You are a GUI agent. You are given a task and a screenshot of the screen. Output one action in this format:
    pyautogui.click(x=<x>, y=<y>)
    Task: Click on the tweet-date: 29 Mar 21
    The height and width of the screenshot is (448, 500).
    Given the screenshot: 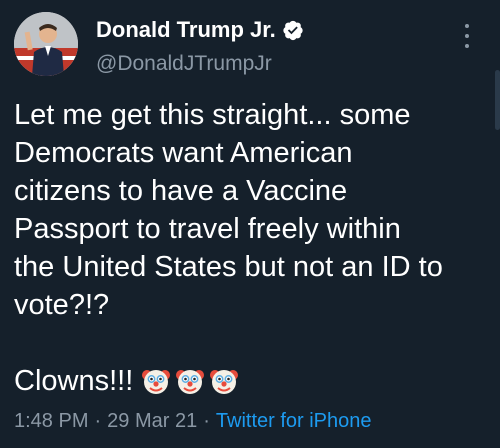 What is the action you would take?
    pyautogui.click(x=152, y=421)
    